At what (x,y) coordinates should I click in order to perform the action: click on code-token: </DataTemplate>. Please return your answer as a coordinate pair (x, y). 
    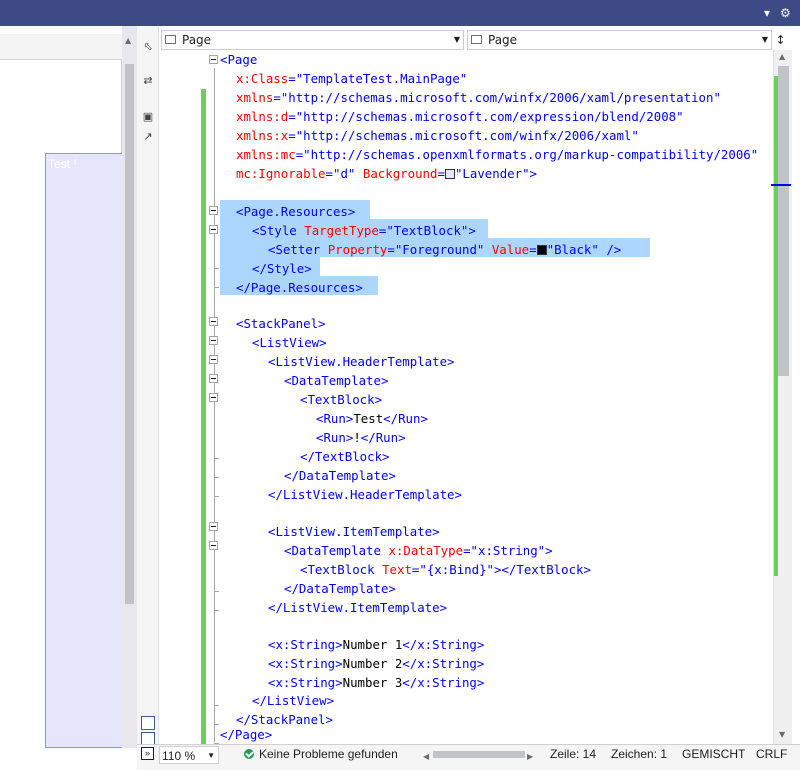
    Looking at the image, I should click on (340, 475).